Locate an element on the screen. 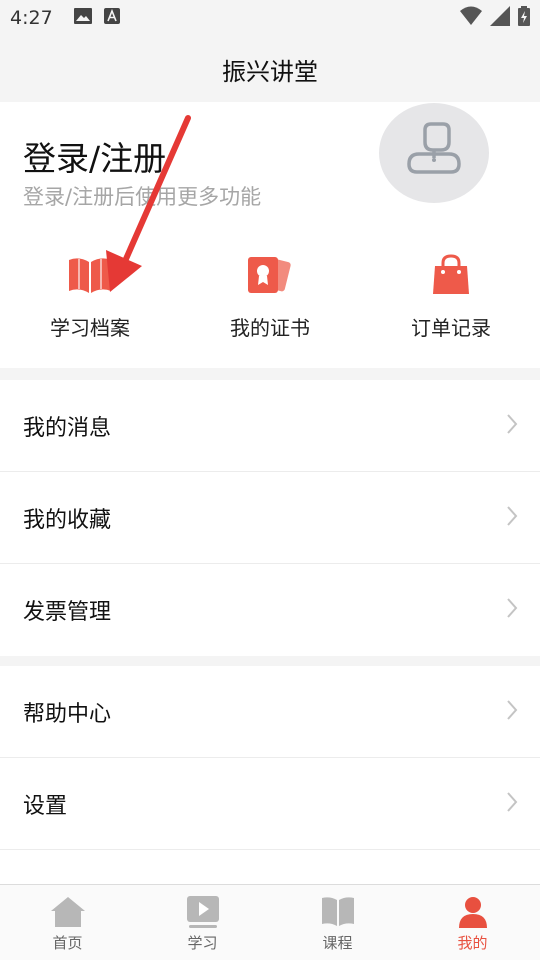 The height and width of the screenshot is (960, 540). status-time: 4:27 is located at coordinates (31, 18).